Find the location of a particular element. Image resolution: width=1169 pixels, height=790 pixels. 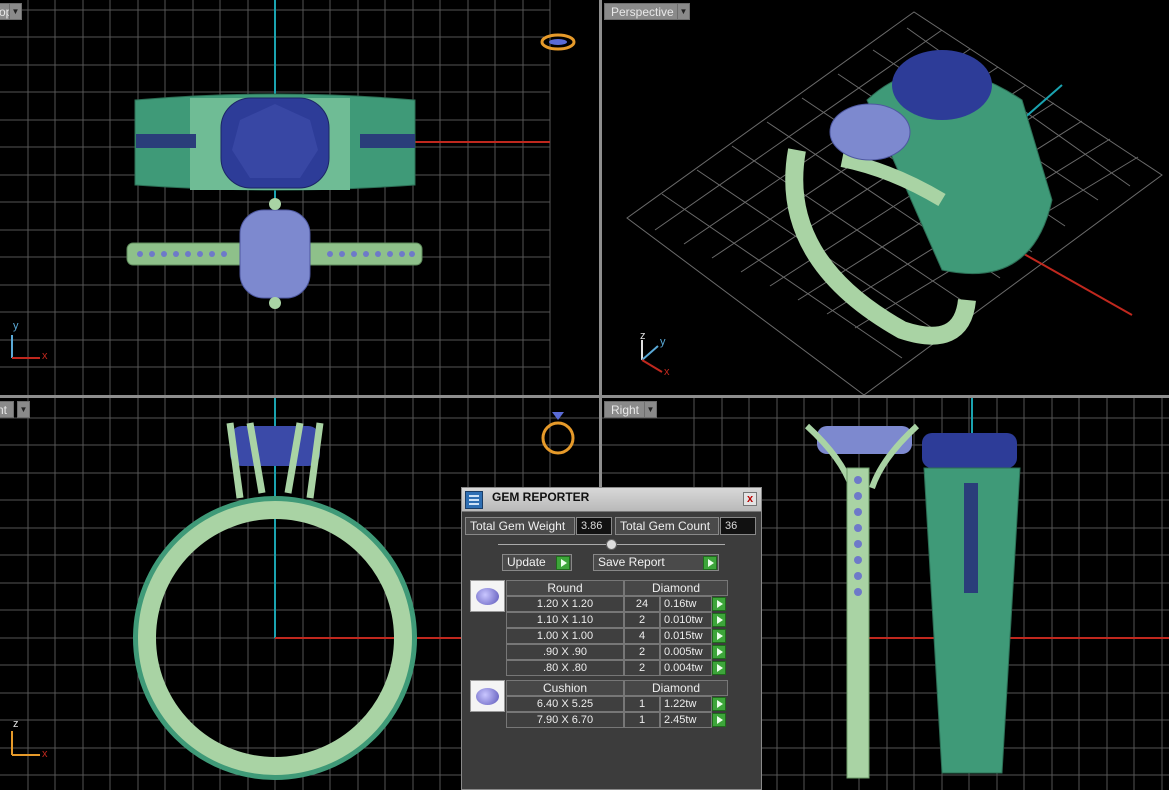

save-report-go-icon is located at coordinates (710, 563).